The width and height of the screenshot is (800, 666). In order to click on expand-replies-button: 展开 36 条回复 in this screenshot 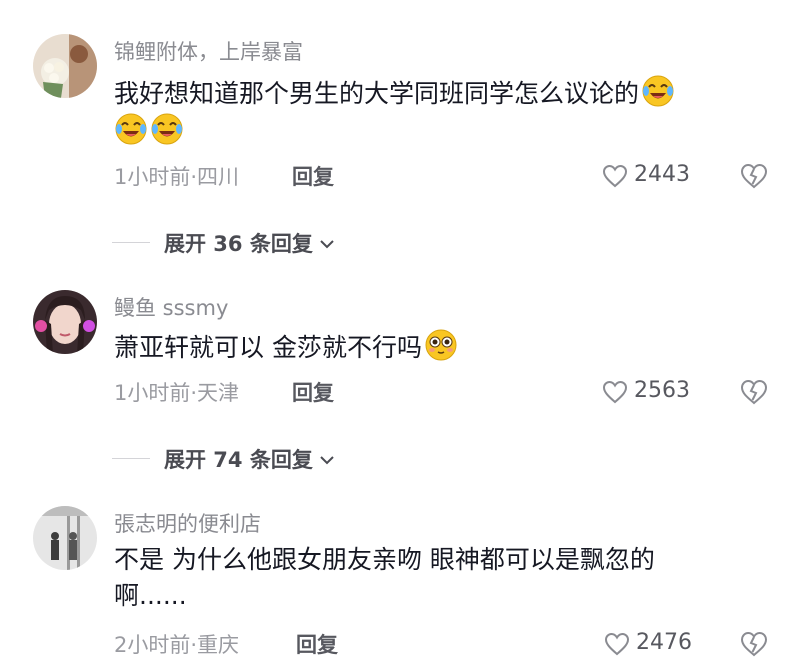, I will do `click(242, 243)`.